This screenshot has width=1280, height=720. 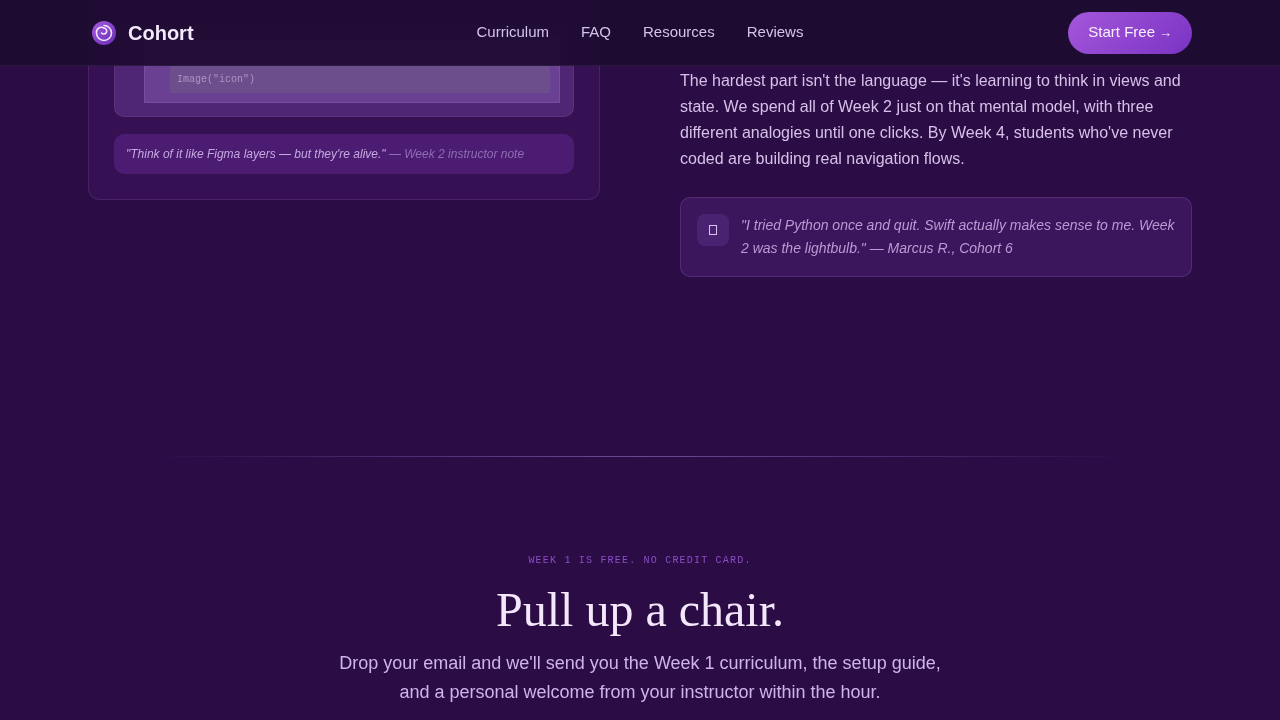 I want to click on missing-glyph-icon, so click(x=713, y=230).